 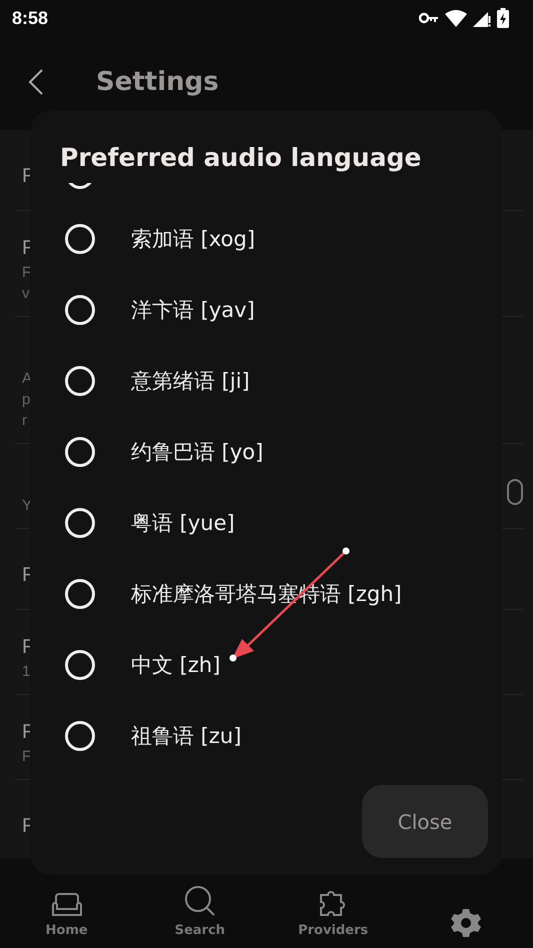 What do you see at coordinates (466, 923) in the screenshot?
I see `gear-icon` at bounding box center [466, 923].